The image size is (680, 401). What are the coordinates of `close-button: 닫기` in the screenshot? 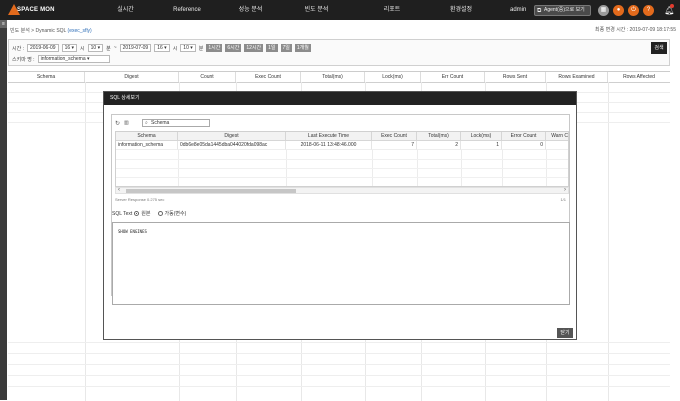 It's located at (565, 333).